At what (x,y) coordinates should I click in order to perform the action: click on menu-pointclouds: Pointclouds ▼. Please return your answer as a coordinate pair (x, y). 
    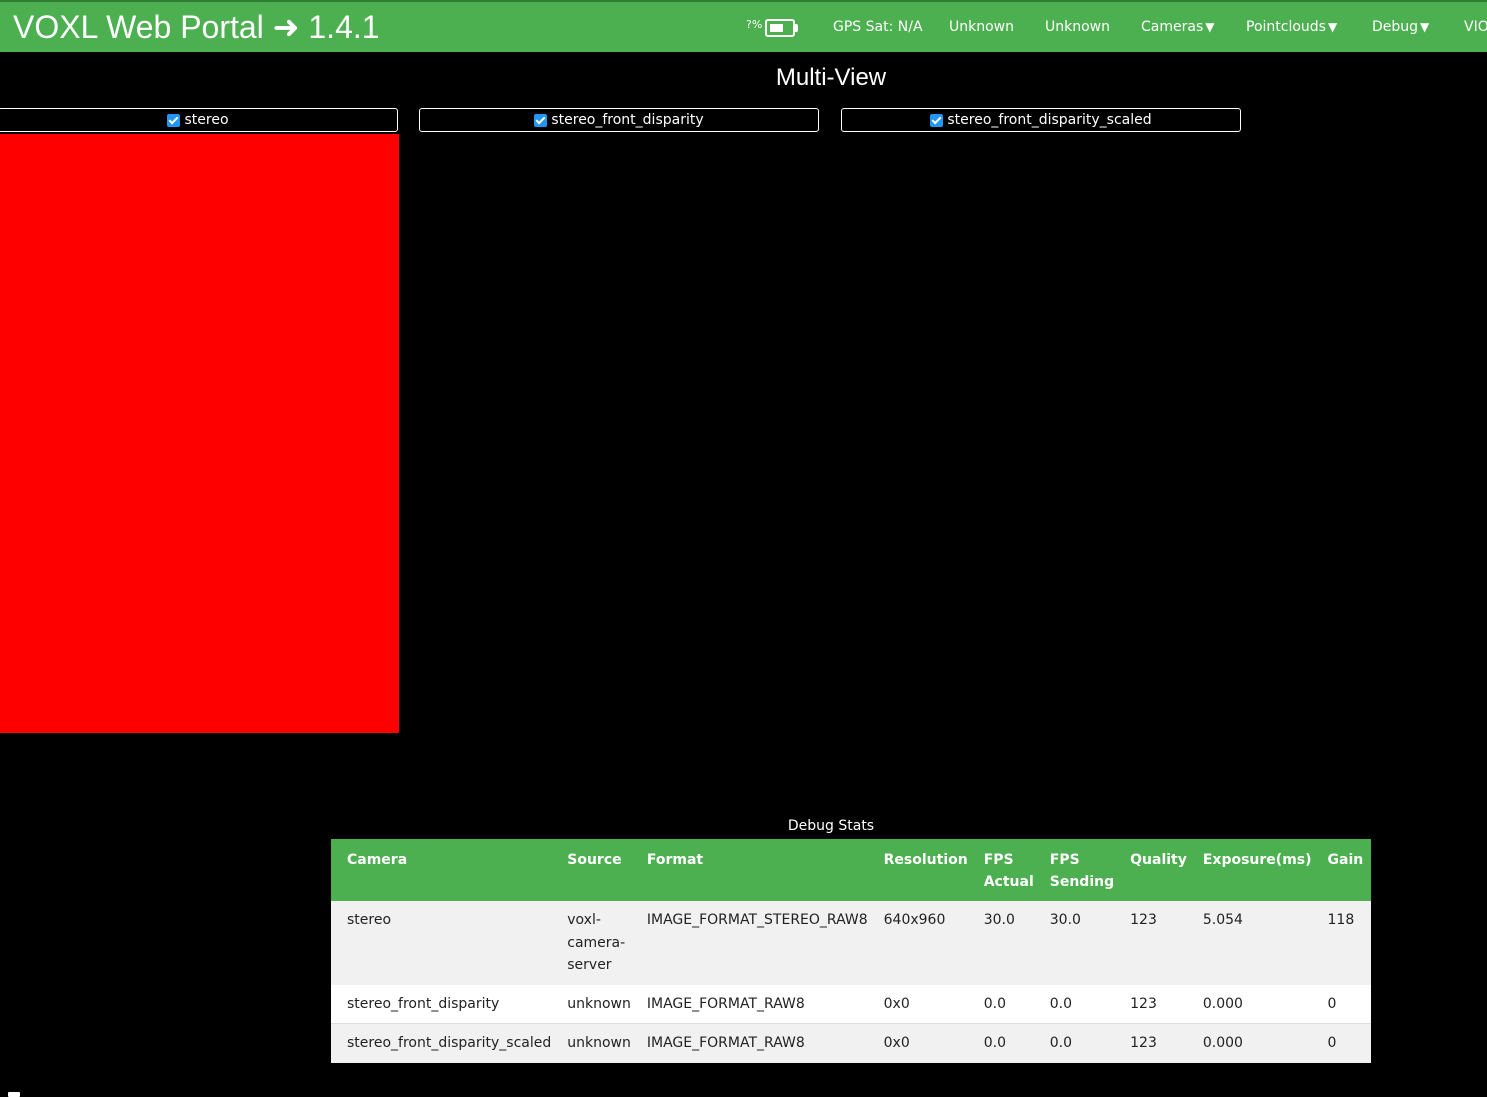
    Looking at the image, I should click on (1291, 27).